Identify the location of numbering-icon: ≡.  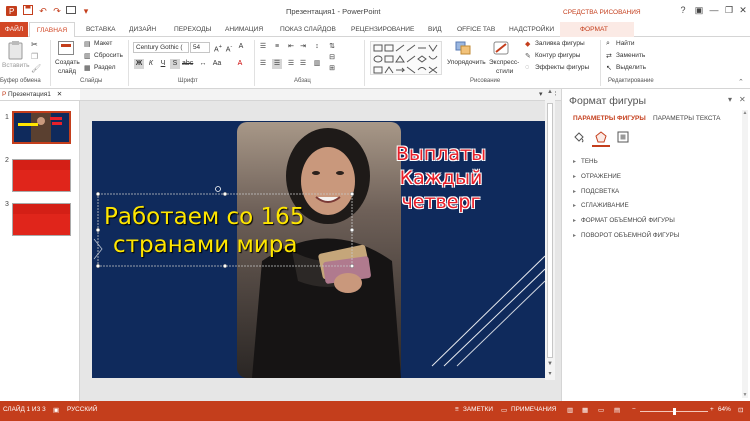
(277, 47).